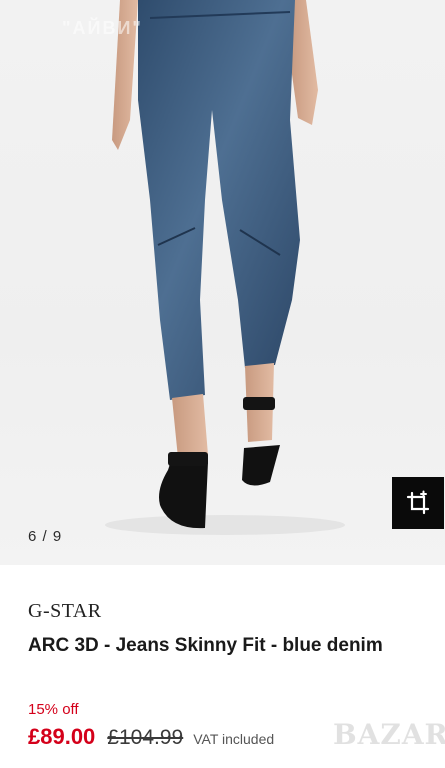  I want to click on bazar-watermark-logo: BAZAR, so click(389, 734).